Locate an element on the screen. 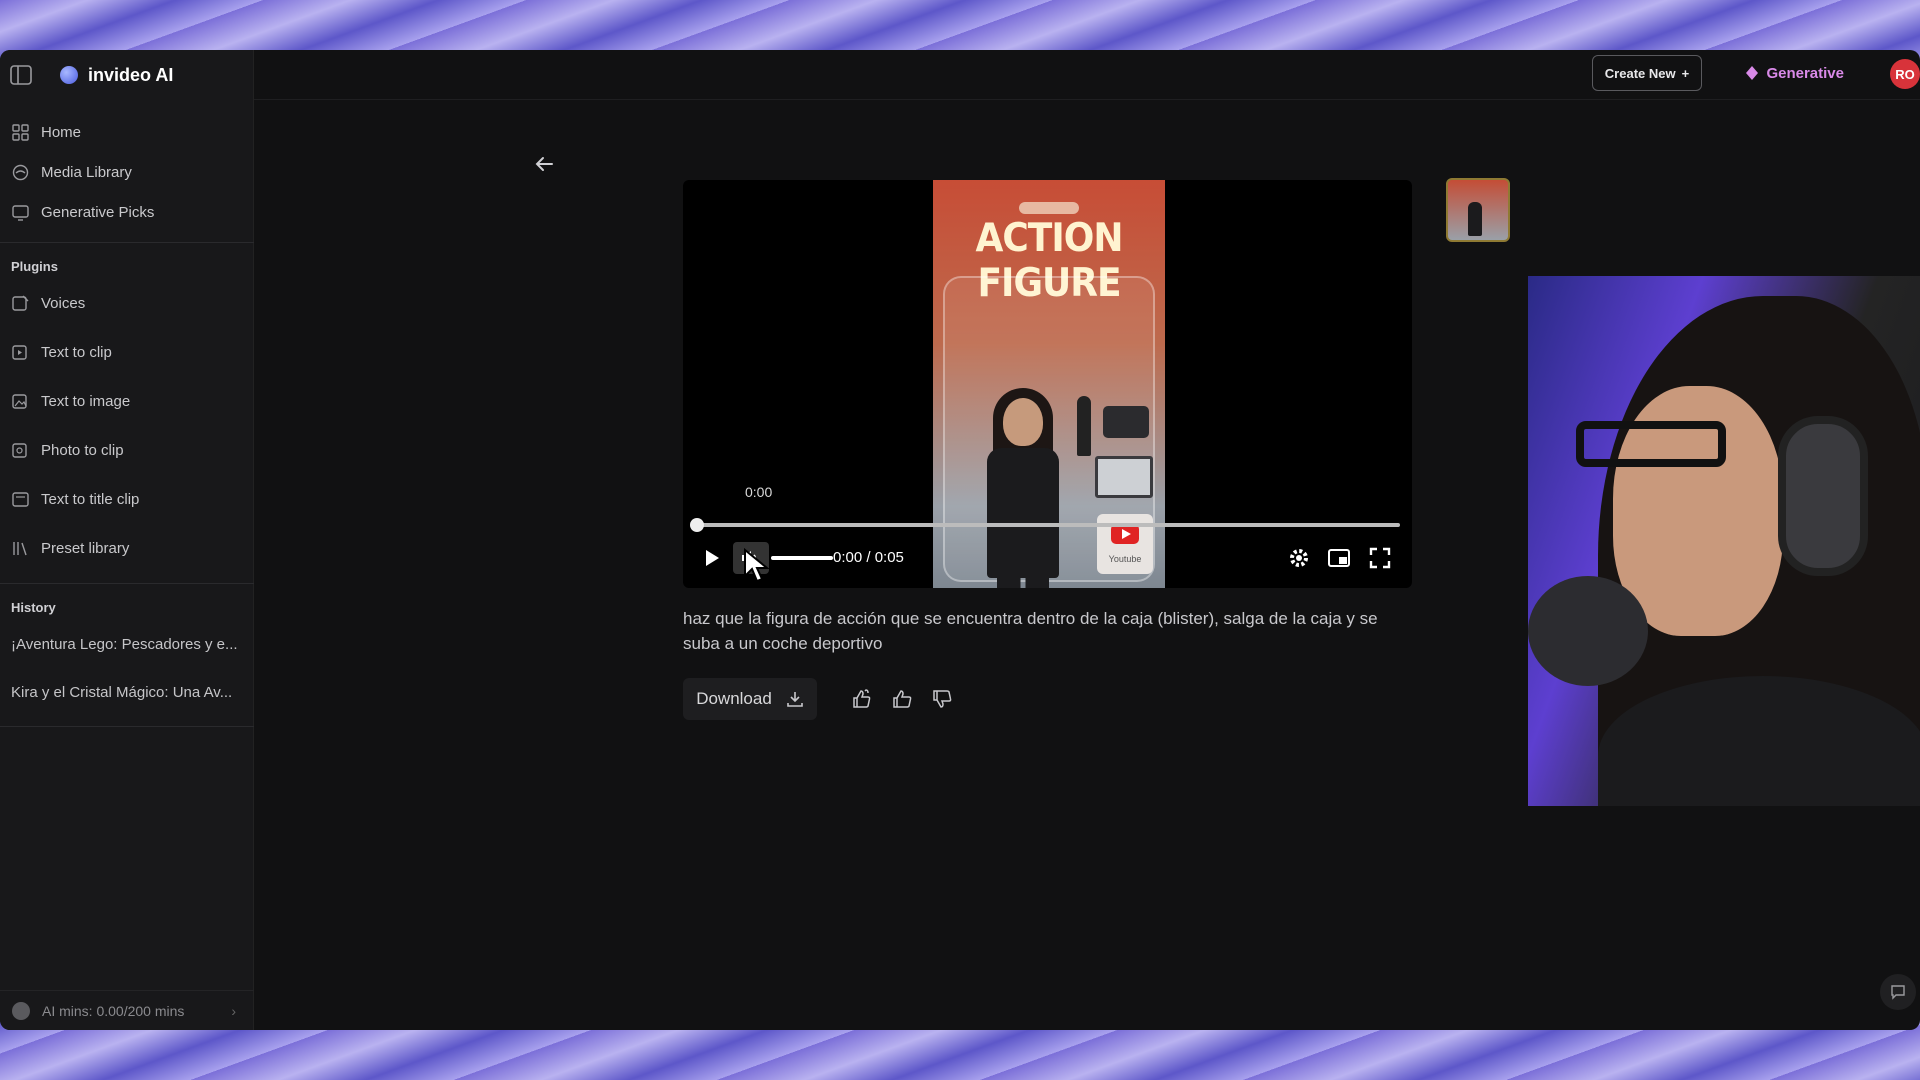  create-new-button: Create New + is located at coordinates (1647, 73).